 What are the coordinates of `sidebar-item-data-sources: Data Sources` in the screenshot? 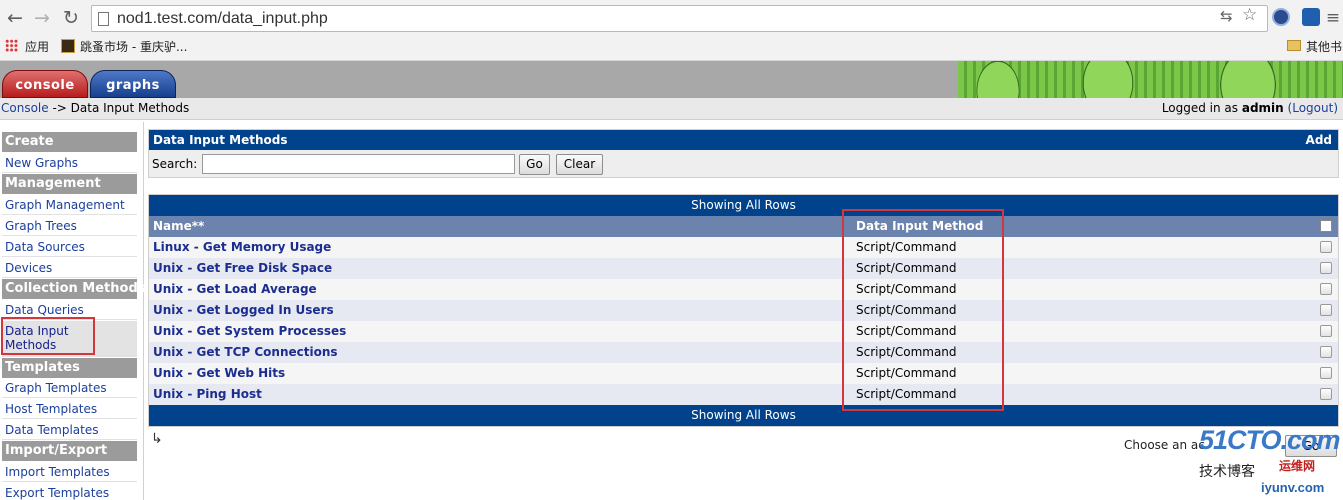 It's located at (69, 247).